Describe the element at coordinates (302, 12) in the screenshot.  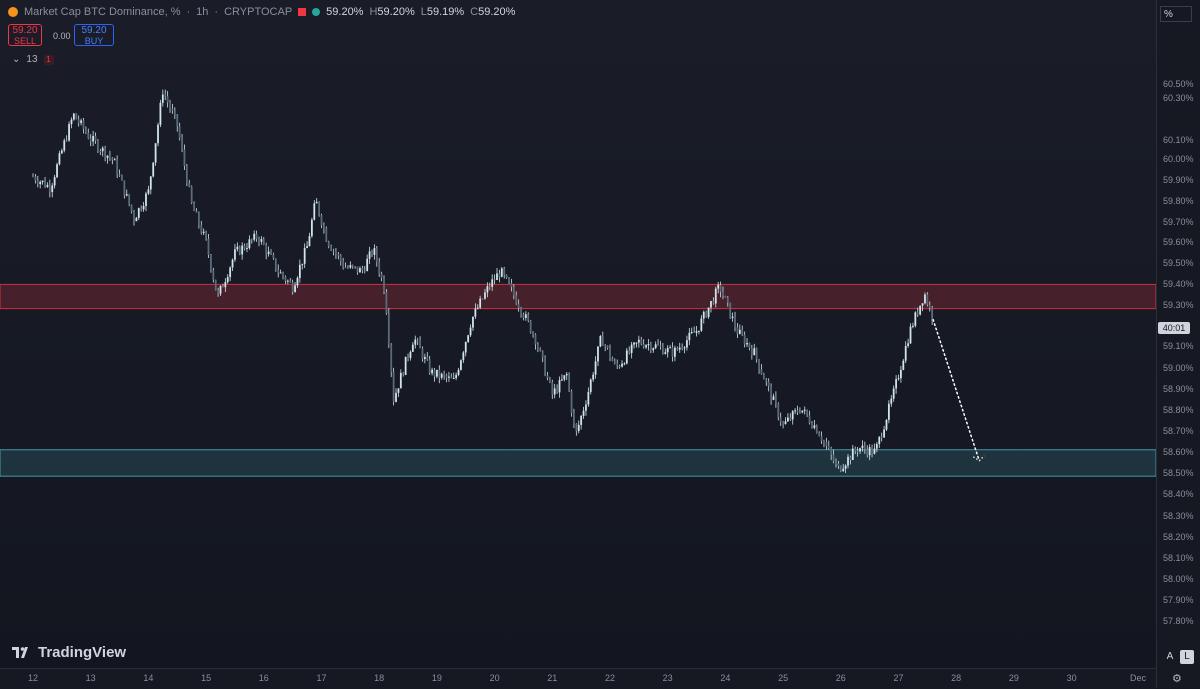
I see `flag-icon` at that location.